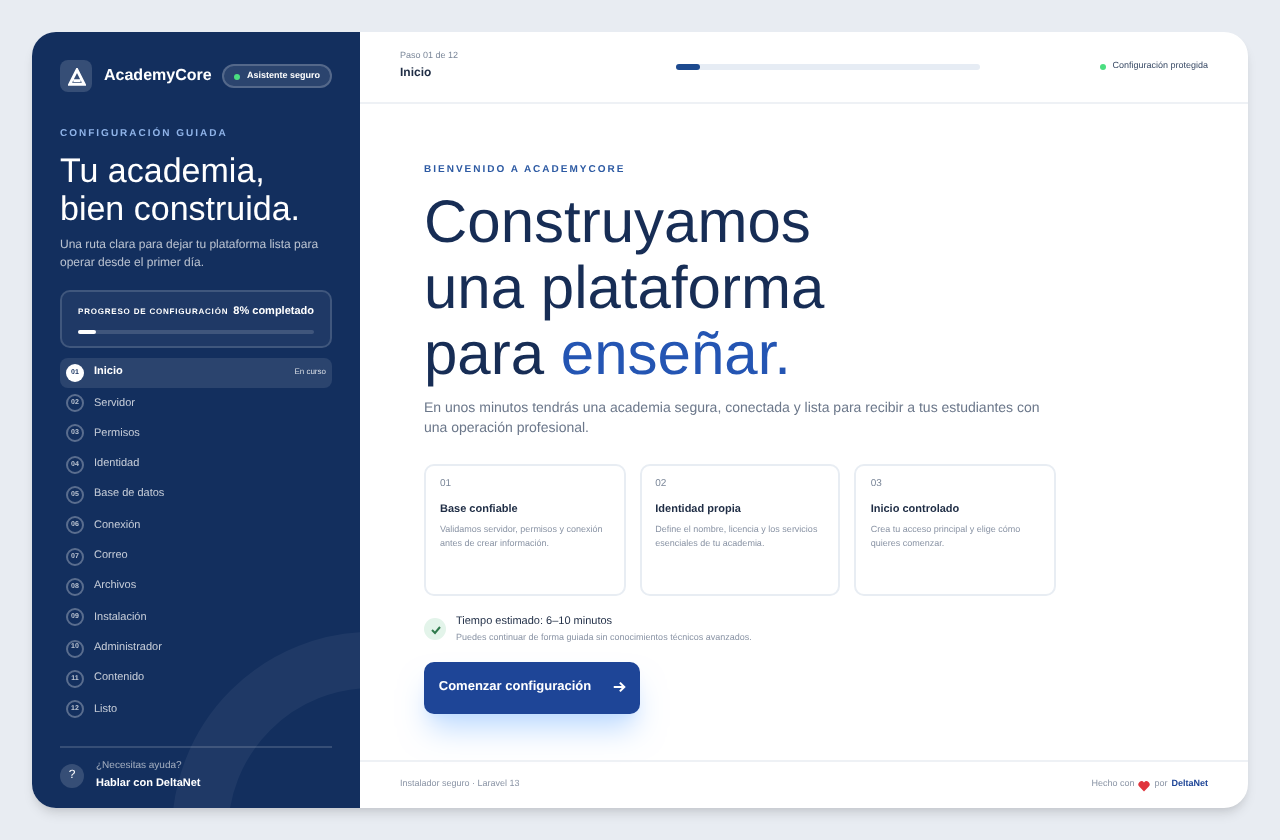 The image size is (1280, 840). I want to click on sidebar-title: Tu academia, bien construida., so click(181, 189).